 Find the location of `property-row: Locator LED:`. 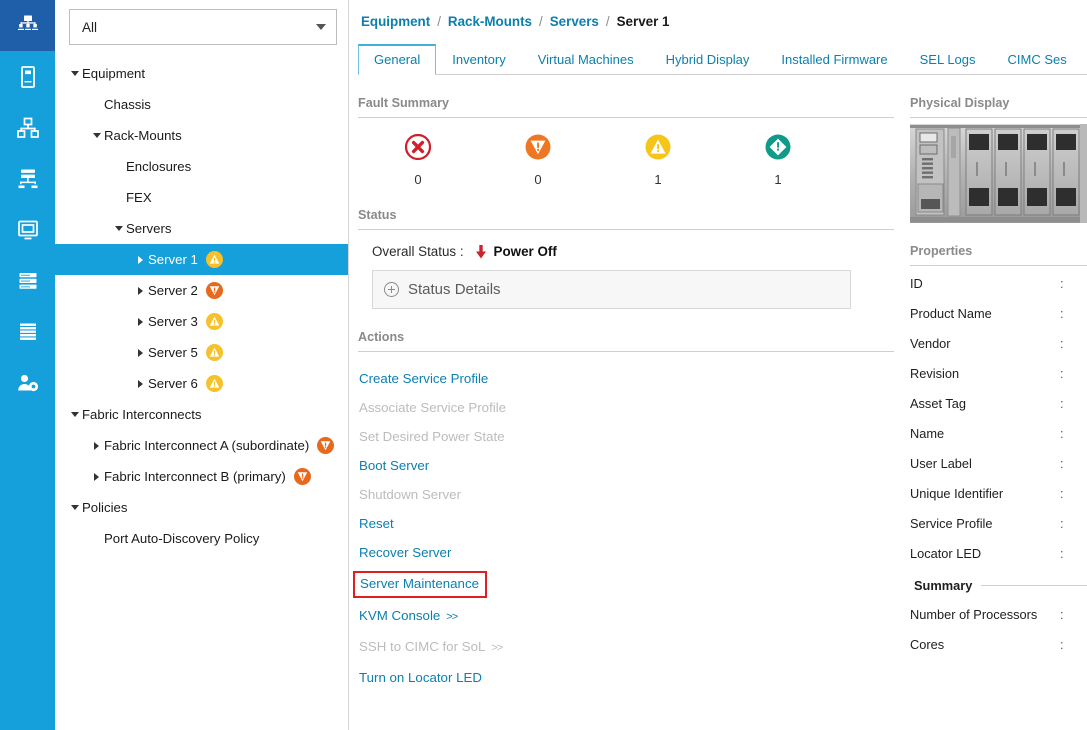

property-row: Locator LED: is located at coordinates (998, 553).